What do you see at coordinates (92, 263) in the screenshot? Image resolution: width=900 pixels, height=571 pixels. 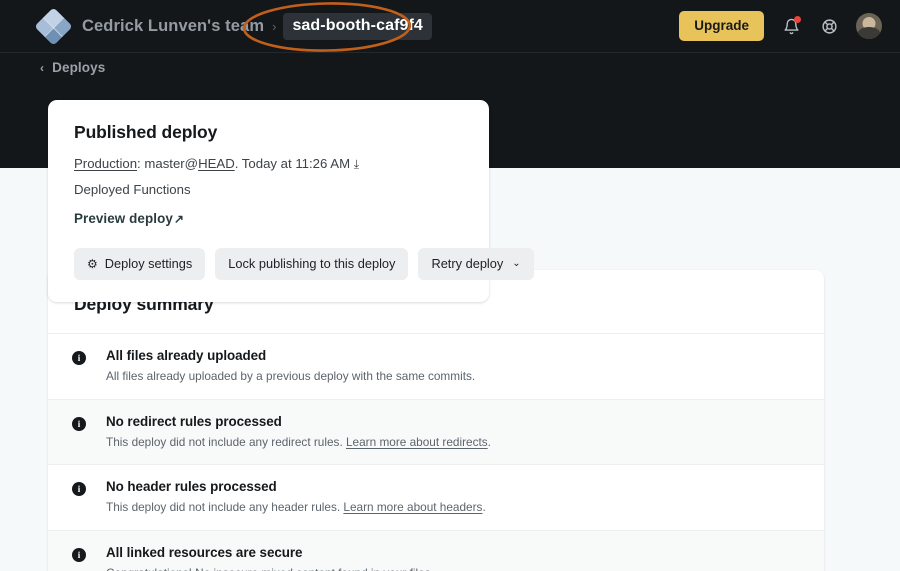 I see `gear-icon: ⚙` at bounding box center [92, 263].